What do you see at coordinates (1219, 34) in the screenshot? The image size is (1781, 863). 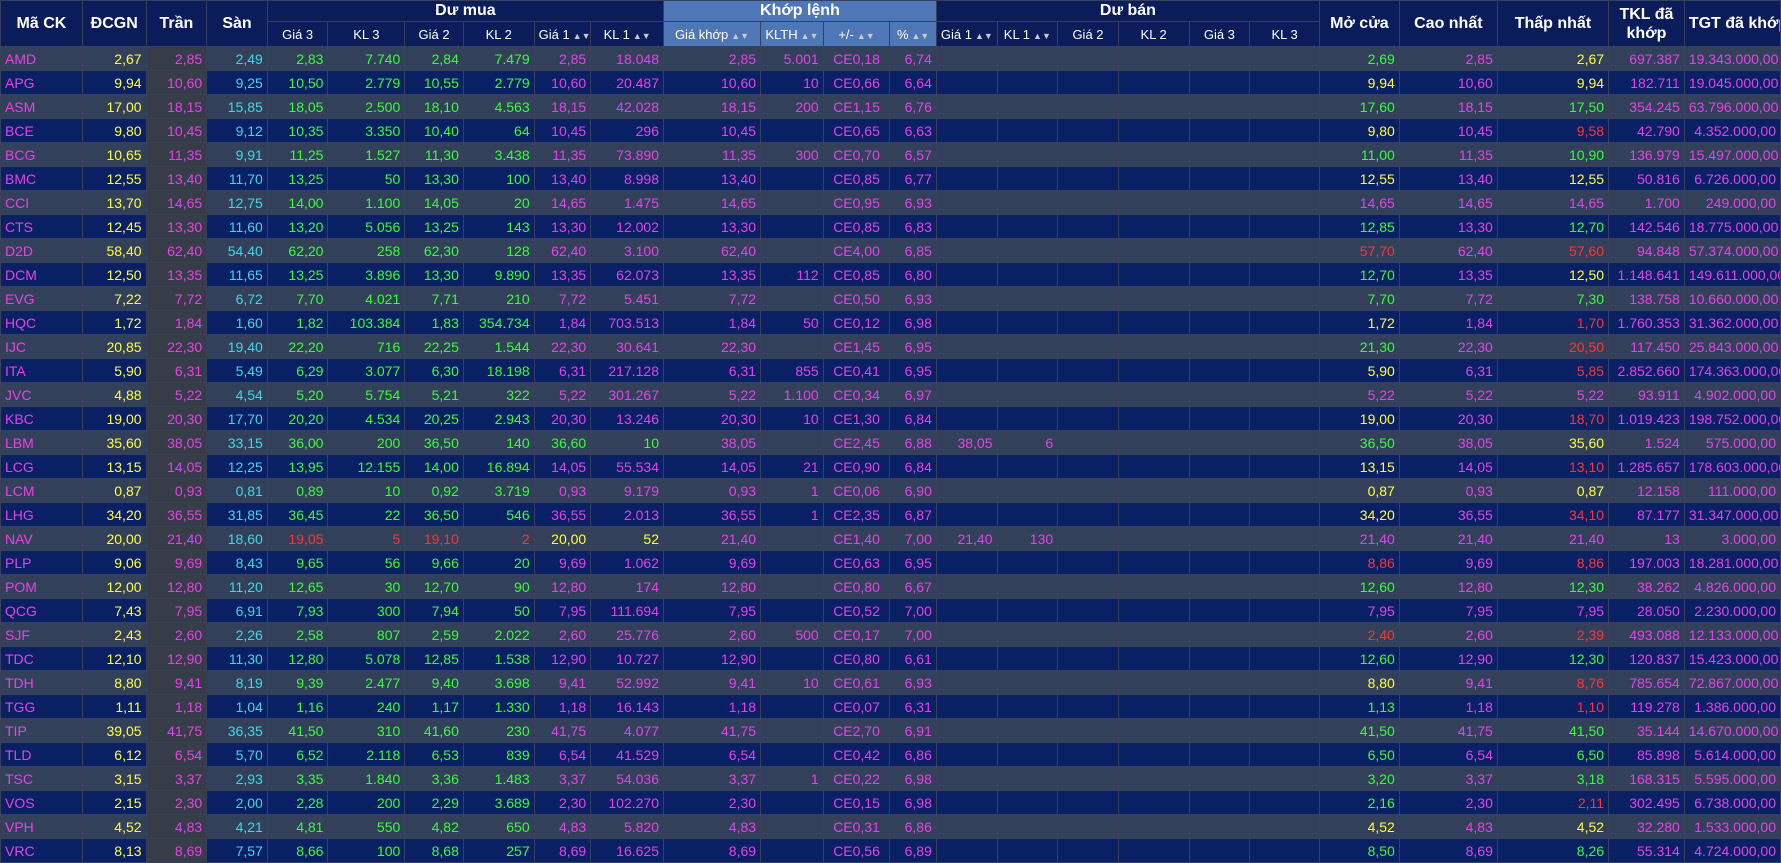 I see `col-sell-price-3: Giá 3` at bounding box center [1219, 34].